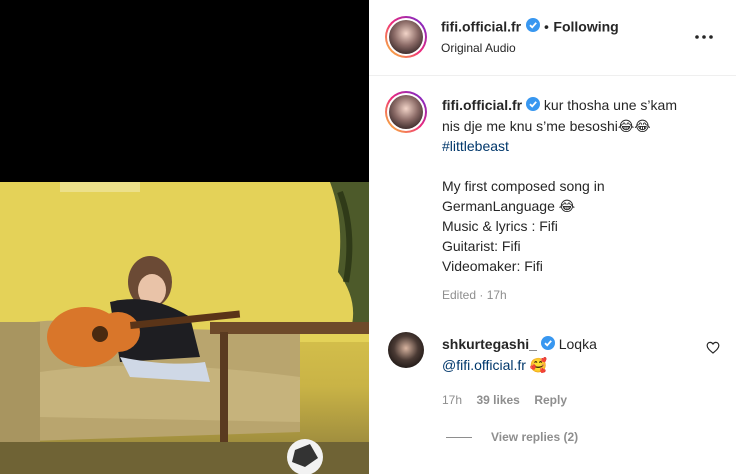  Describe the element at coordinates (585, 27) in the screenshot. I see `following-button: Following` at that location.